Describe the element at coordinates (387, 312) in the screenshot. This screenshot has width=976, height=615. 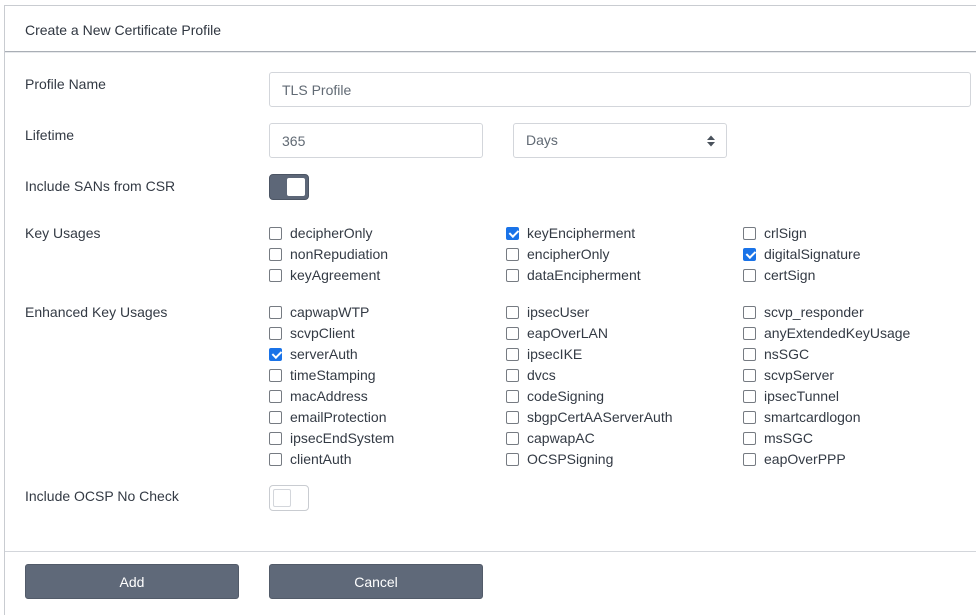
I see `checkbox-item-capwapwtp: capwapWTP` at that location.